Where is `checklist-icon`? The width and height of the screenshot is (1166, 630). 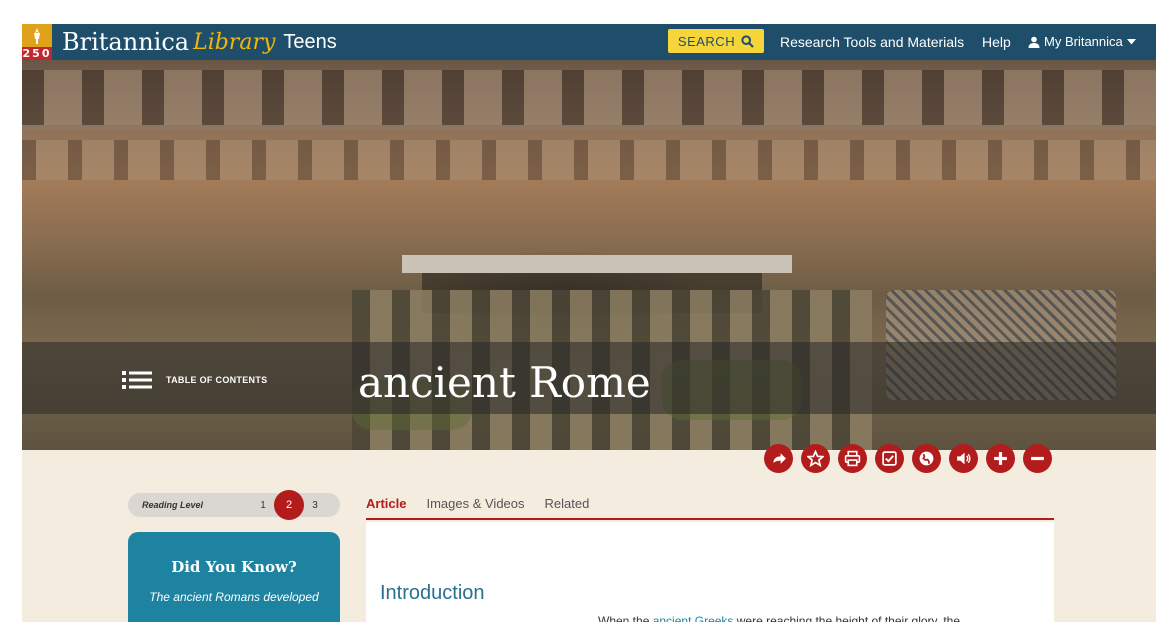
checklist-icon is located at coordinates (889, 458).